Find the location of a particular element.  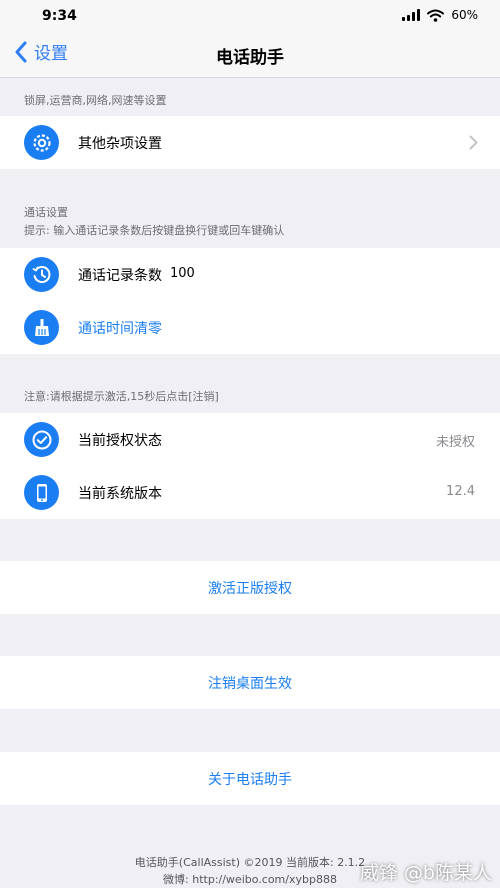

activate-license-button: 激活正版授权 is located at coordinates (250, 587).